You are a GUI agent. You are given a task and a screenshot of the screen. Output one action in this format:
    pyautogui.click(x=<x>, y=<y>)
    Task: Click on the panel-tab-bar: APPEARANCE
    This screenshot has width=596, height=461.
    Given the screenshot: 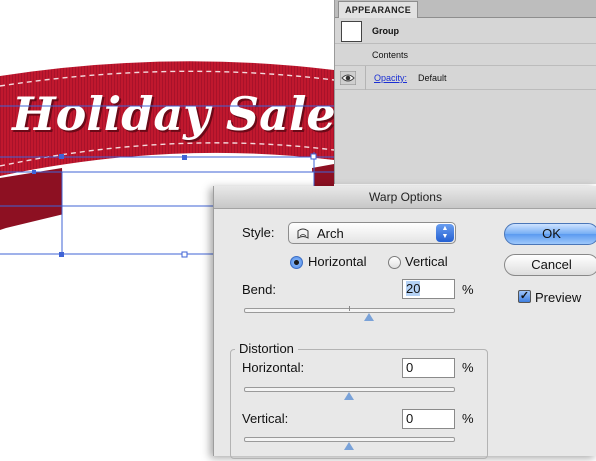 What is the action you would take?
    pyautogui.click(x=465, y=9)
    